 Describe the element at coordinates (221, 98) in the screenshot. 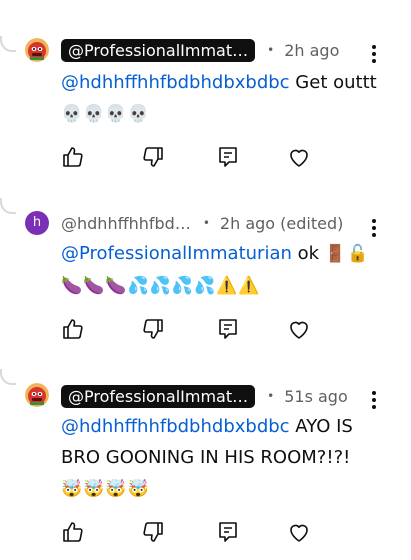

I see `comment-body: @hdhhffhhfbdbhdbxbdbc Get outtt 💀💀💀💀` at that location.